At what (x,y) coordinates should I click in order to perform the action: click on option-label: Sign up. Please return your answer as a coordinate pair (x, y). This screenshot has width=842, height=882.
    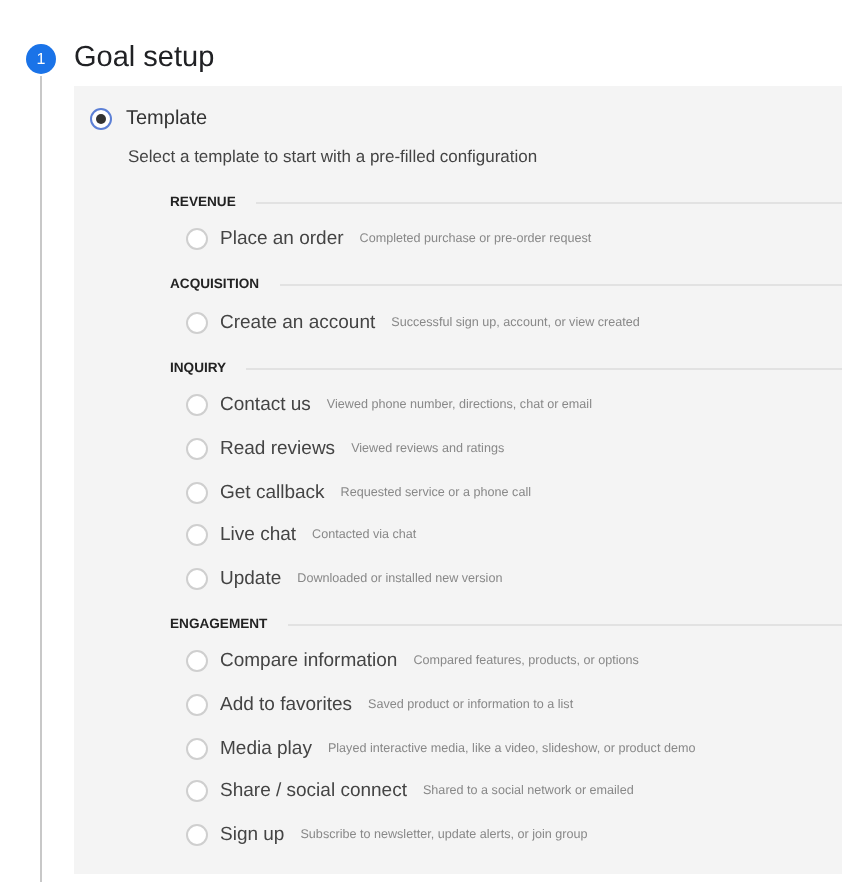
    Looking at the image, I should click on (252, 834).